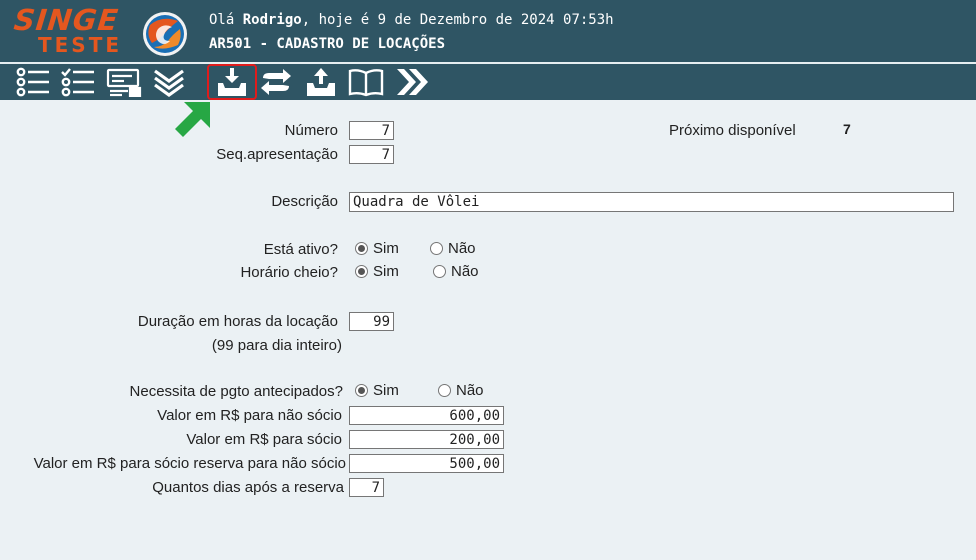  I want to click on proximo-value: 7, so click(847, 129).